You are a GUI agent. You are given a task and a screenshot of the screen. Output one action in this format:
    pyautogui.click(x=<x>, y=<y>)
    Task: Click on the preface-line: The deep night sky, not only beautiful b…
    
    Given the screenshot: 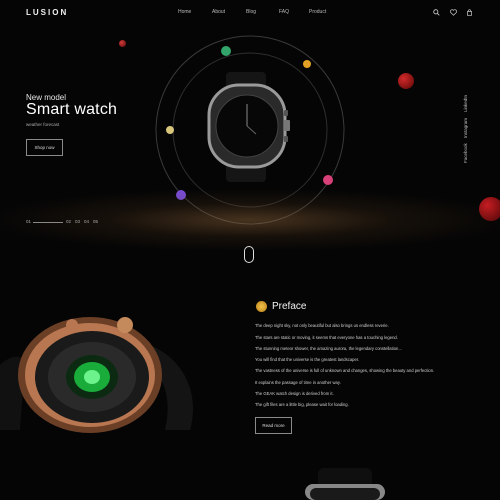 What is the action you would take?
    pyautogui.click(x=322, y=325)
    